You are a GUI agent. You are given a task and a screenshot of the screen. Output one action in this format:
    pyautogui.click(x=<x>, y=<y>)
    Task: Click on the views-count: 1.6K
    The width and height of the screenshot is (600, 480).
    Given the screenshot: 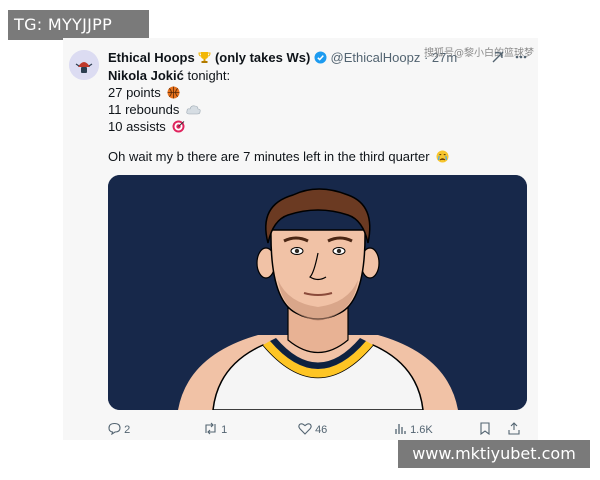 What is the action you would take?
    pyautogui.click(x=421, y=430)
    